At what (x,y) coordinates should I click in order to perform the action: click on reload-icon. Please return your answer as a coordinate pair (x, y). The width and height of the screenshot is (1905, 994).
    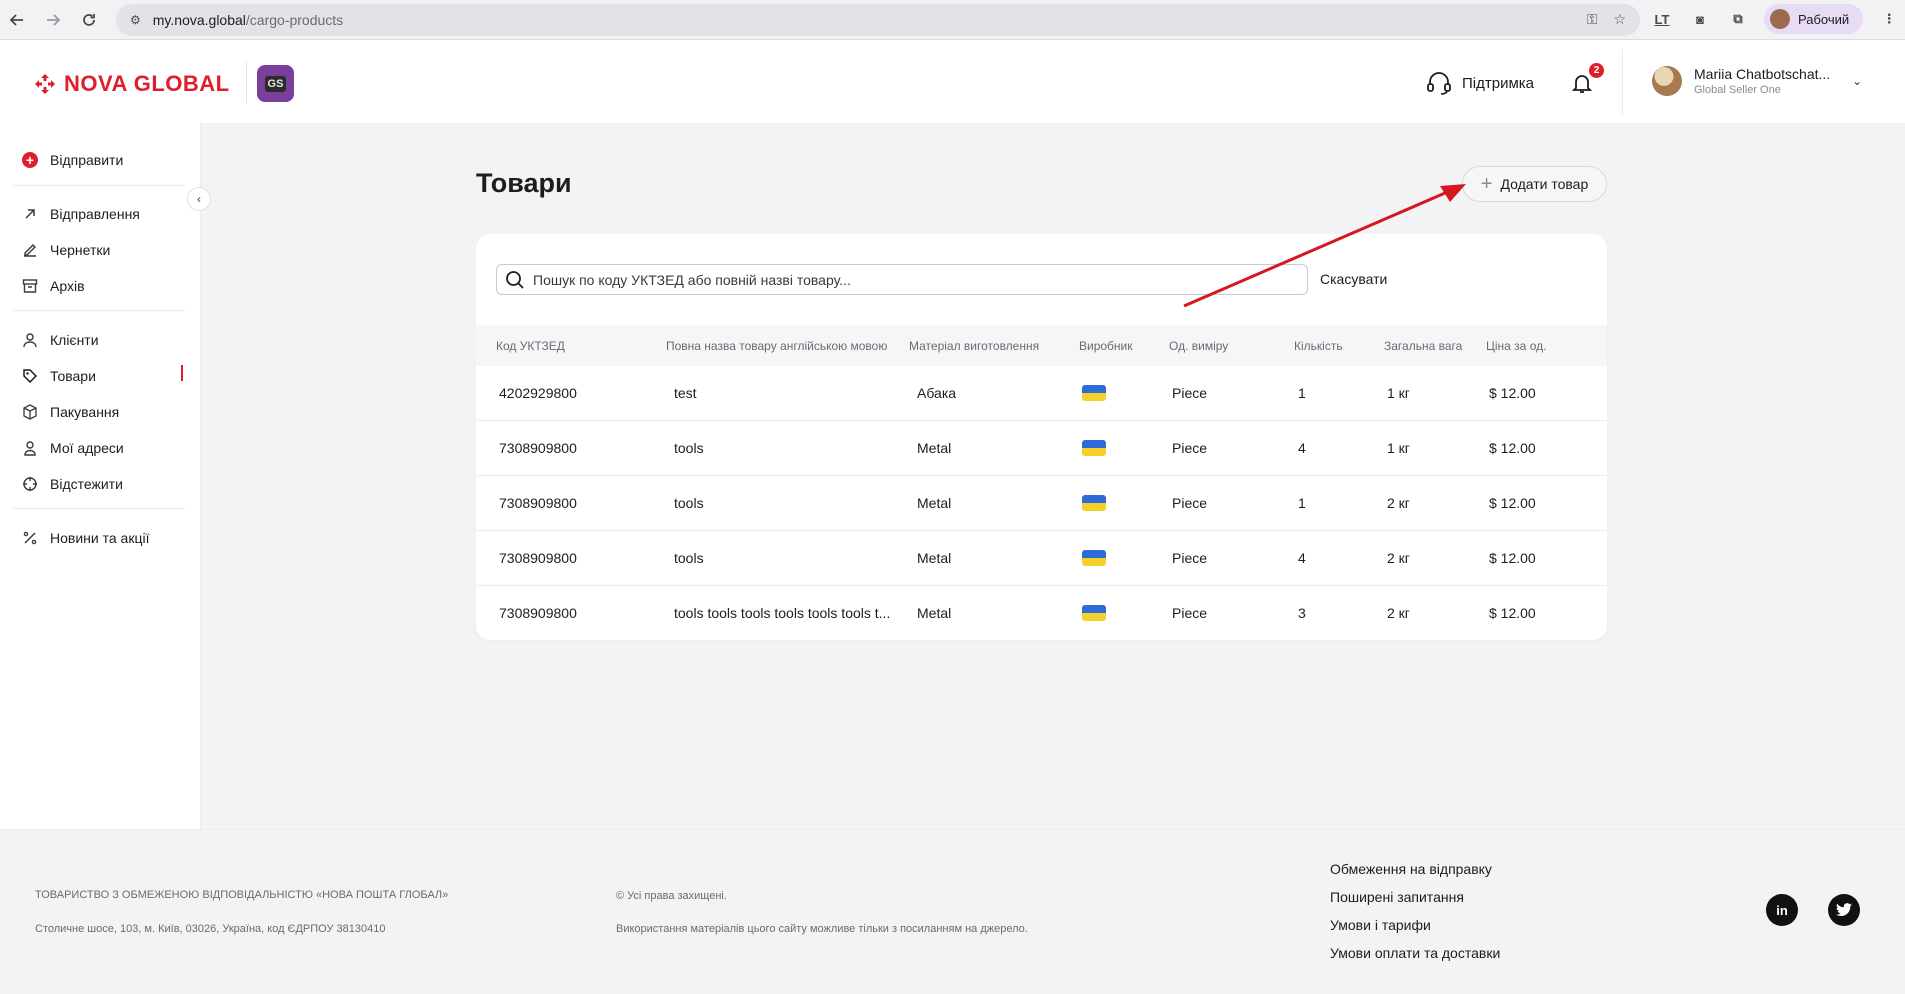
    Looking at the image, I should click on (89, 20).